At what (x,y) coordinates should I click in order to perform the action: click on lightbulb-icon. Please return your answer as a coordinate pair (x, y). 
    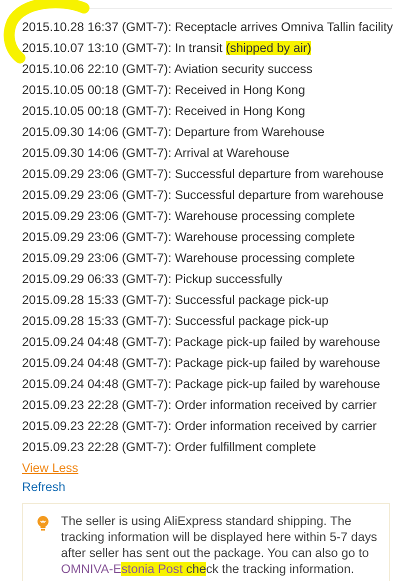
    Looking at the image, I should click on (43, 523).